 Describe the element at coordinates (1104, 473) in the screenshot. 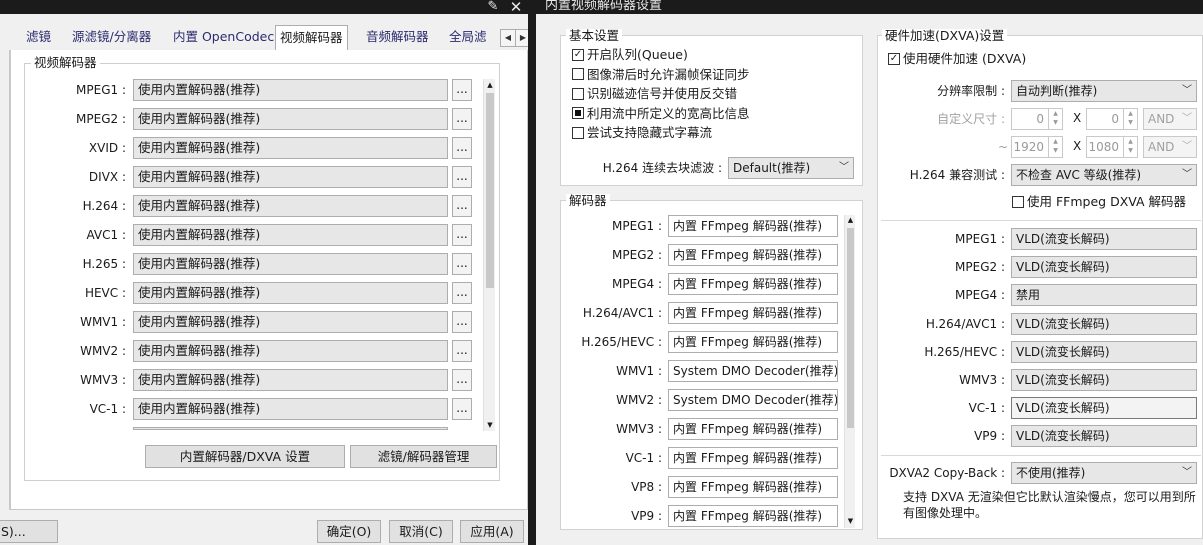

I see `copyback-select: 不使用(推荐) ﹀` at that location.